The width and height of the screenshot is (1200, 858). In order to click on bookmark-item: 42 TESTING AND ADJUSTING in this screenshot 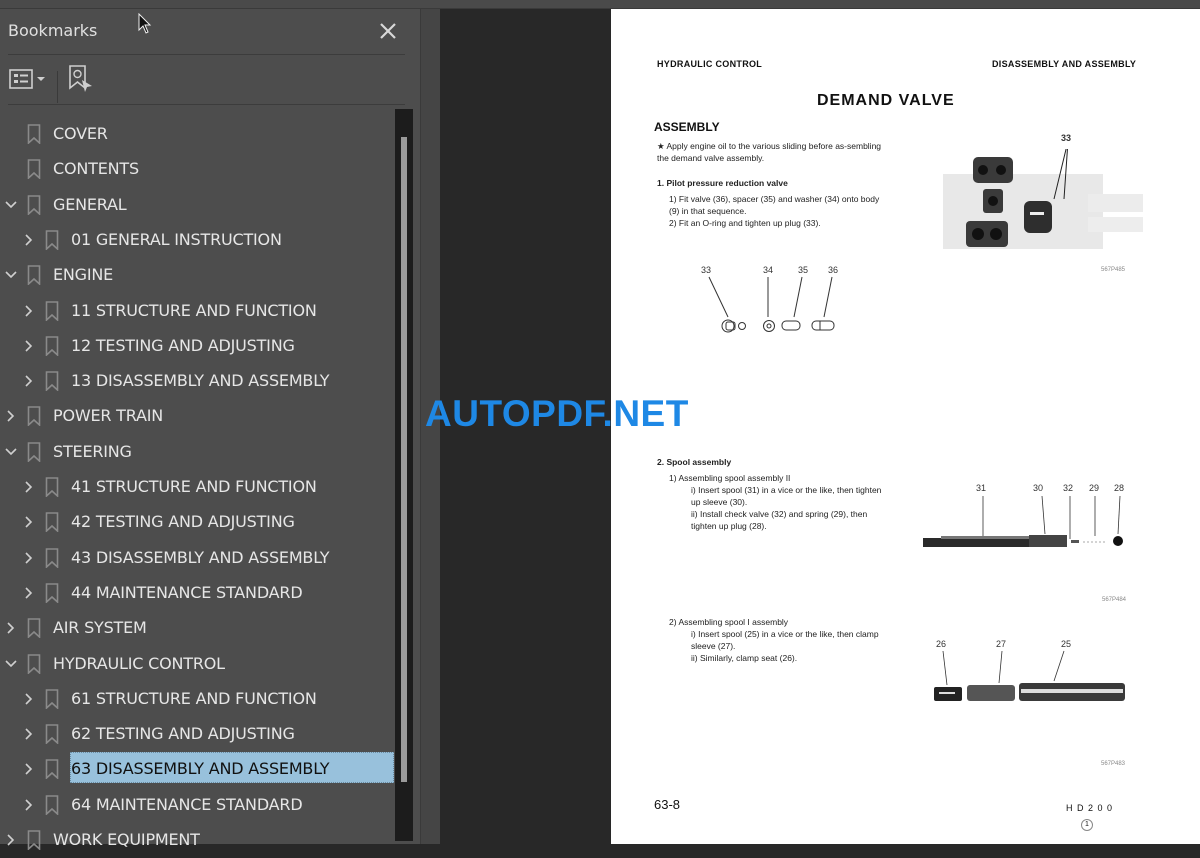, I will do `click(197, 522)`.